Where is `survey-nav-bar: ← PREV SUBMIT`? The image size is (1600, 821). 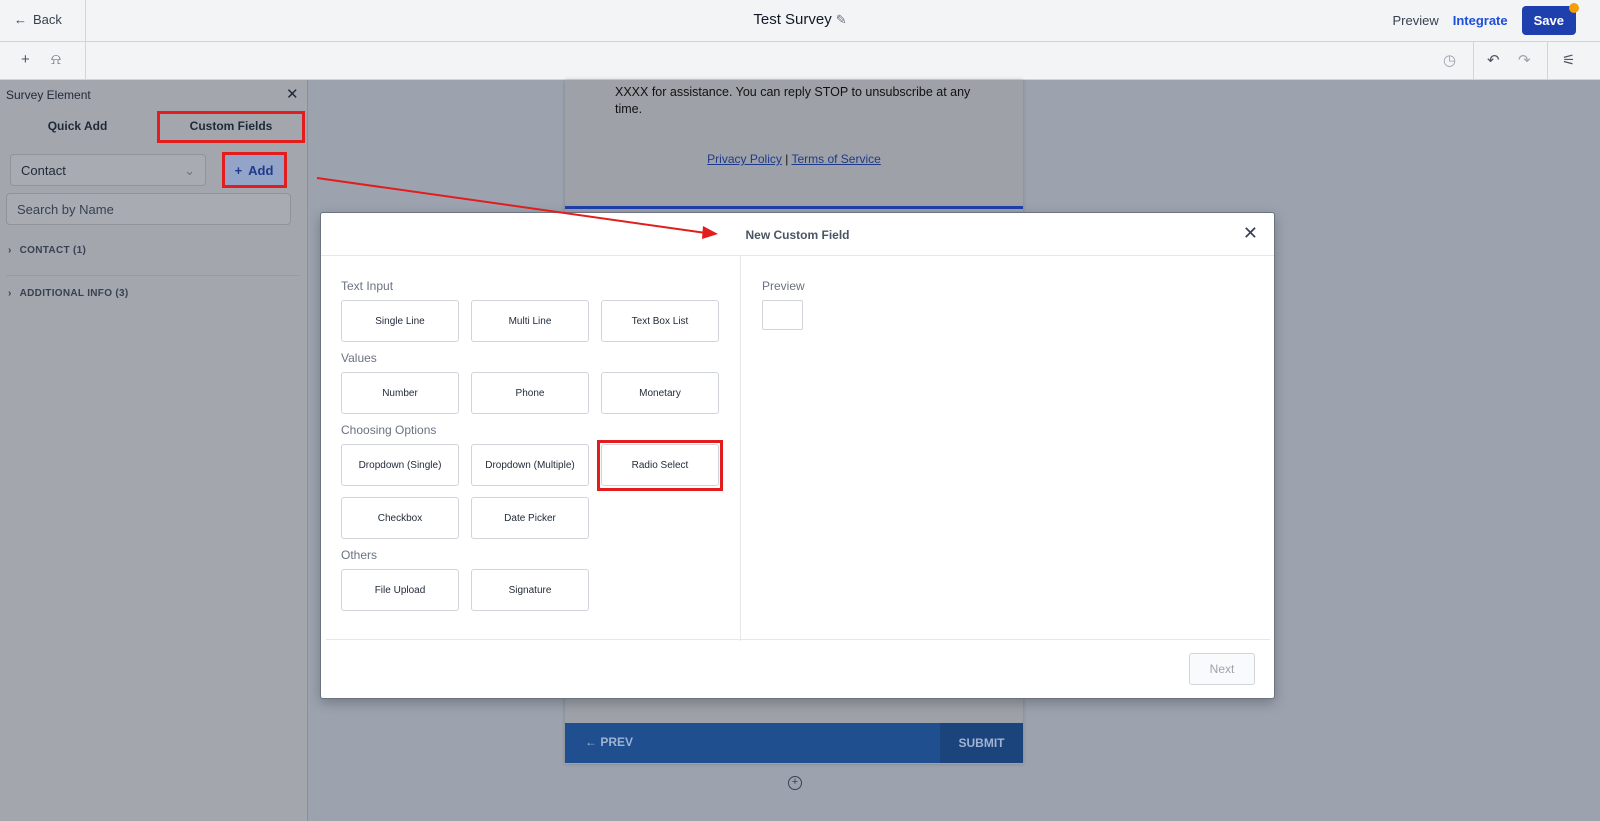 survey-nav-bar: ← PREV SUBMIT is located at coordinates (794, 743).